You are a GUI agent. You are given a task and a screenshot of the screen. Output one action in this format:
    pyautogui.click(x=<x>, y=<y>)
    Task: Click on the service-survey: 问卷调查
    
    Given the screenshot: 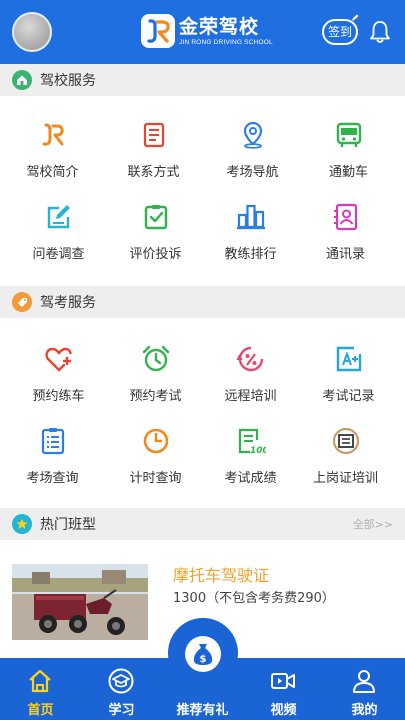 What is the action you would take?
    pyautogui.click(x=58, y=229)
    